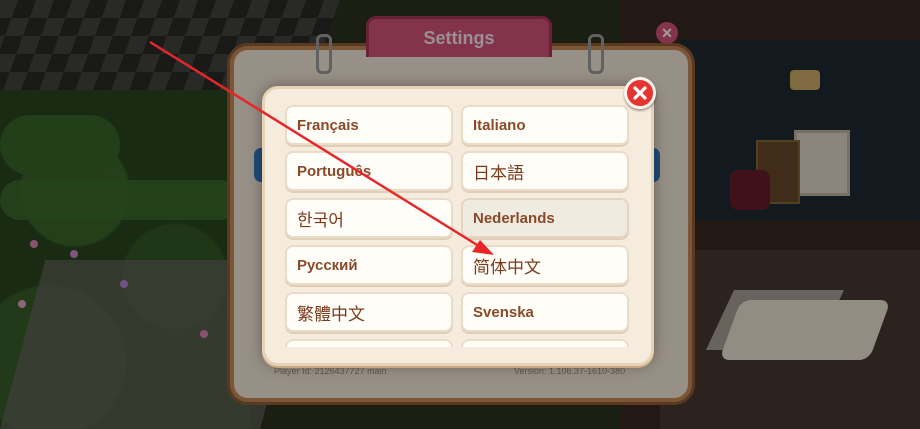 Image resolution: width=920 pixels, height=429 pixels. What do you see at coordinates (570, 371) in the screenshot?
I see `version-text: Version: 1.106.37-1610-380` at bounding box center [570, 371].